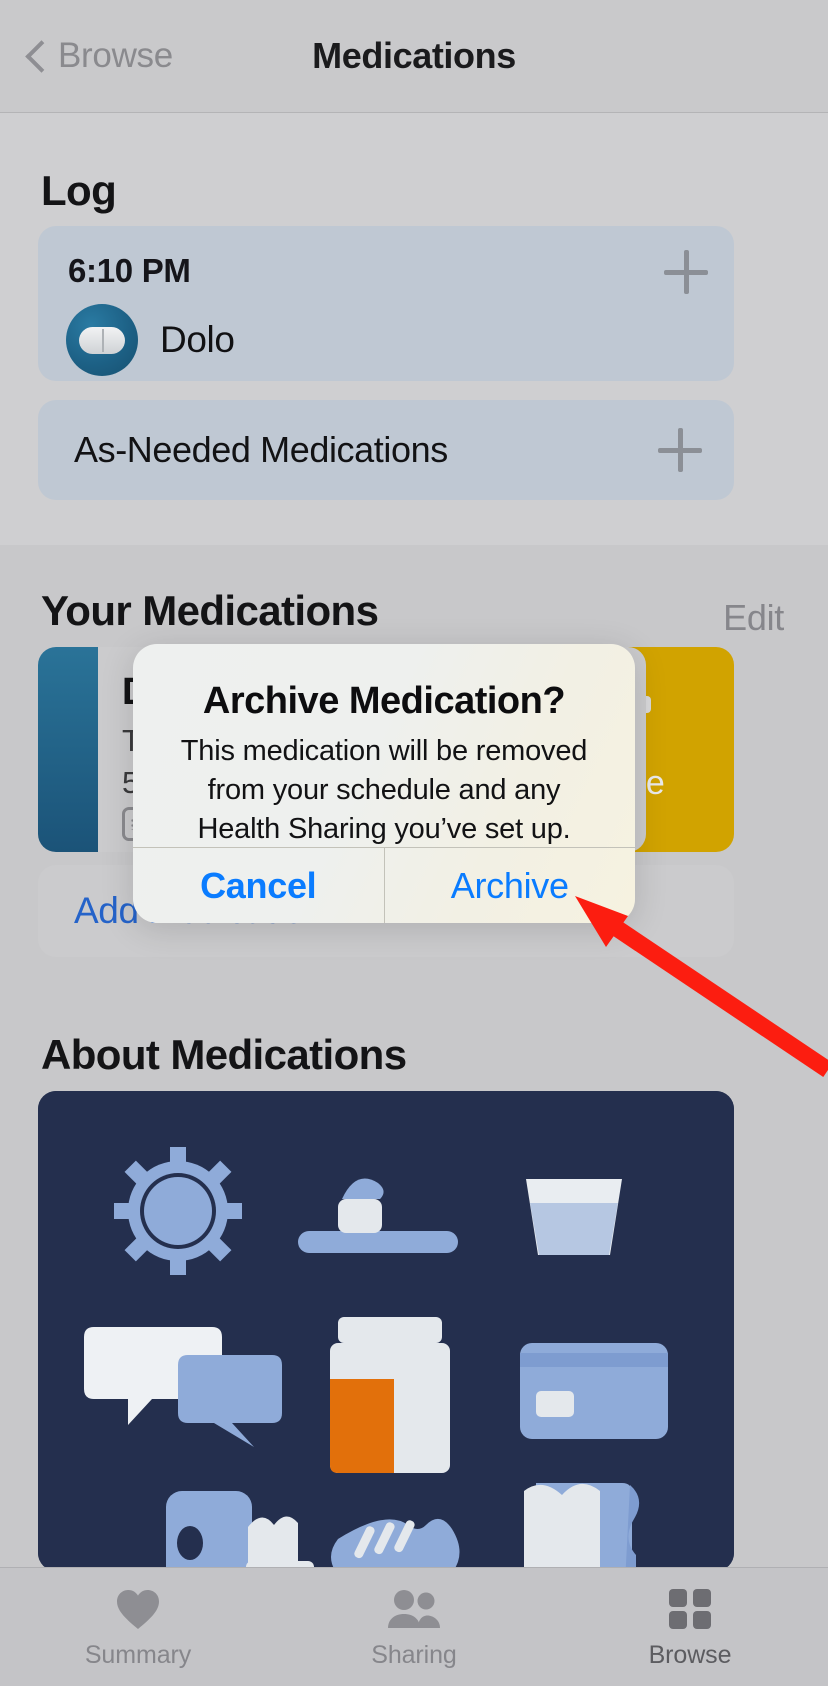 The height and width of the screenshot is (1686, 828). I want to click on tab-summary: Summary, so click(138, 1619).